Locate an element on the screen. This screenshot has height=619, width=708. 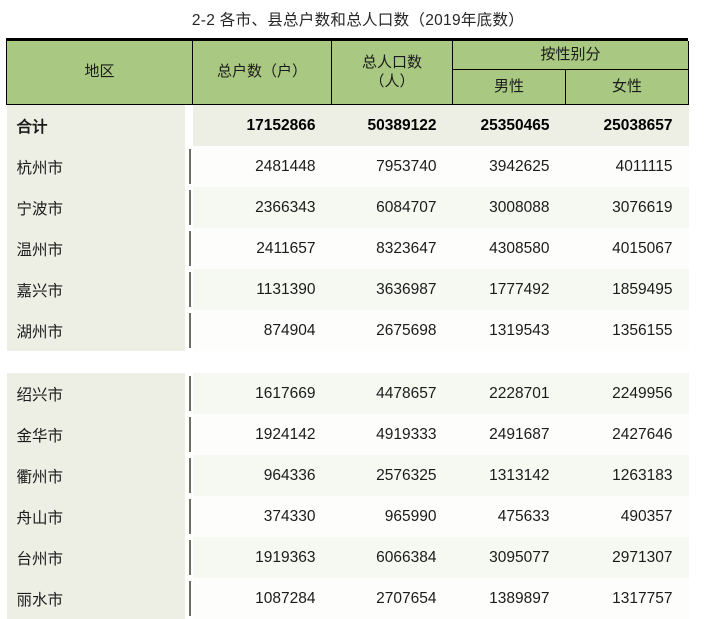
cell-female: 2427646 is located at coordinates (627, 434).